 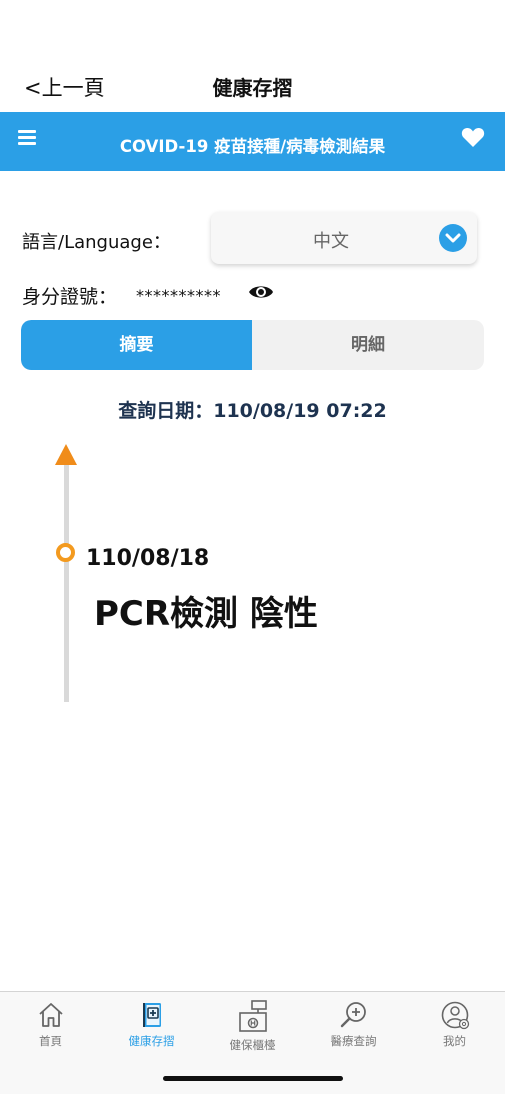 What do you see at coordinates (151, 1015) in the screenshot?
I see `health-book-icon` at bounding box center [151, 1015].